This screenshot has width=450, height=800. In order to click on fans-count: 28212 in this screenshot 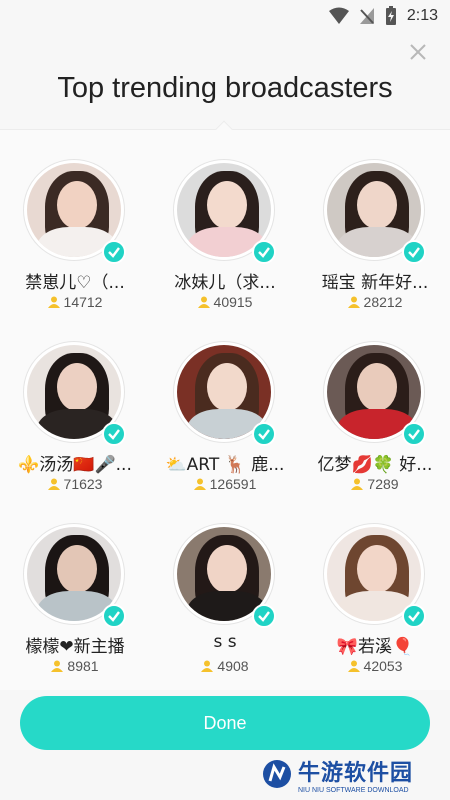, I will do `click(375, 302)`.